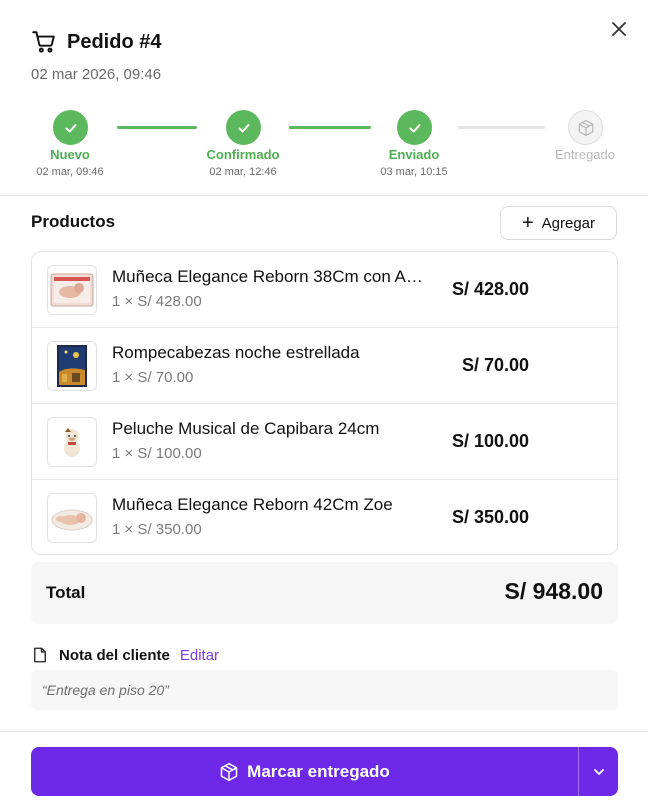 This screenshot has width=648, height=808. Describe the element at coordinates (243, 154) in the screenshot. I see `step-label: Confirmado` at that location.